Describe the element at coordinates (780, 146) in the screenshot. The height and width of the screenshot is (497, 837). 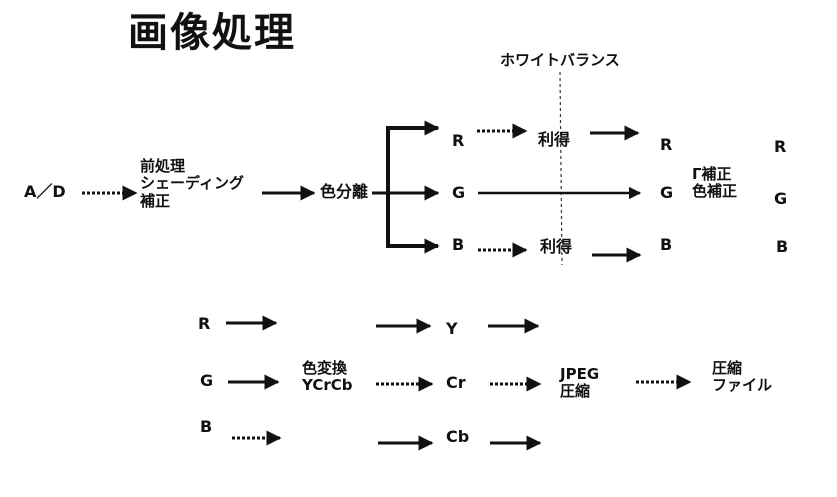
I see `r-final-label: R` at that location.